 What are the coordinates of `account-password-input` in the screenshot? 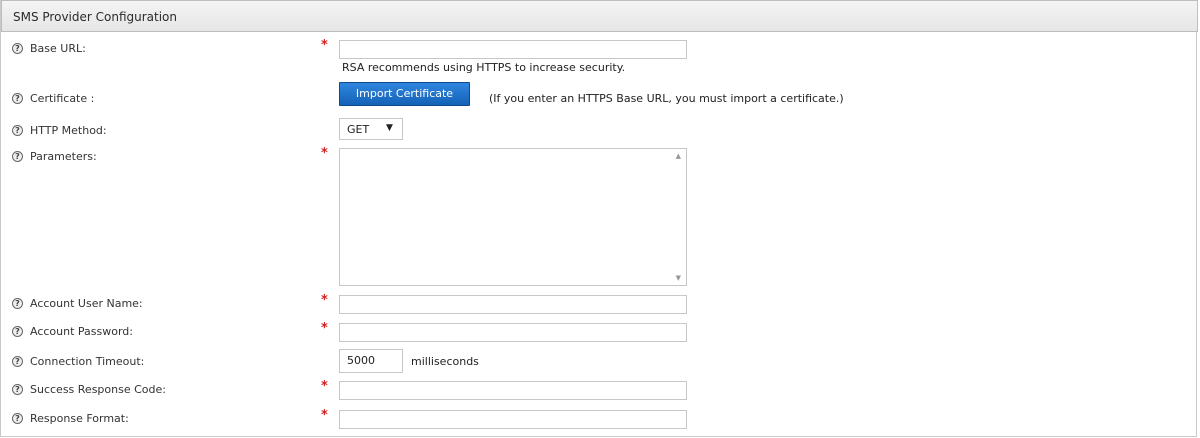 It's located at (513, 332).